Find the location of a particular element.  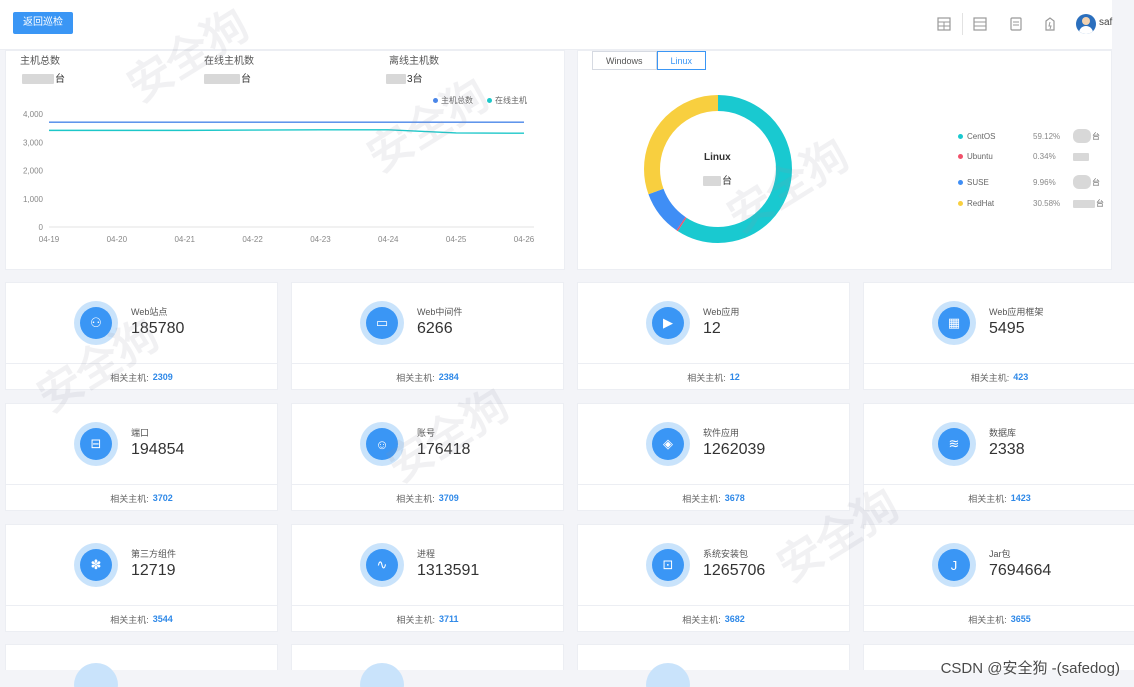

card-related-hosts: 相关主机: 3711 is located at coordinates (427, 618).